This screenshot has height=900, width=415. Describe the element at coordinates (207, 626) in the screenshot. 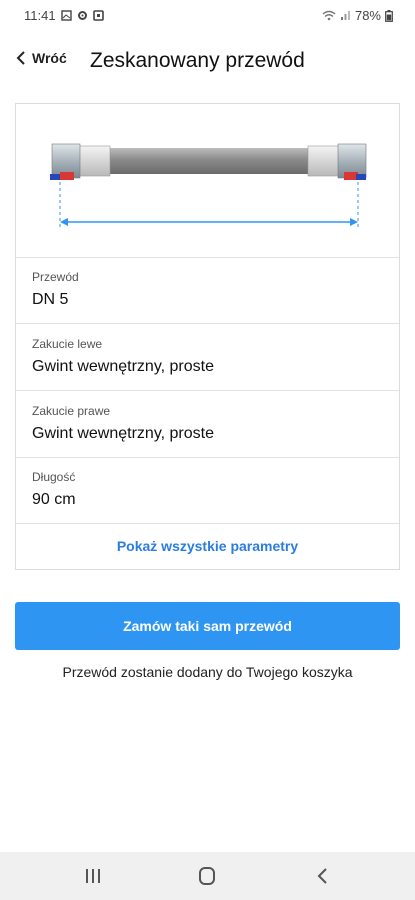

I see `order-same-hose-button: Zamów taki sam przewód` at that location.